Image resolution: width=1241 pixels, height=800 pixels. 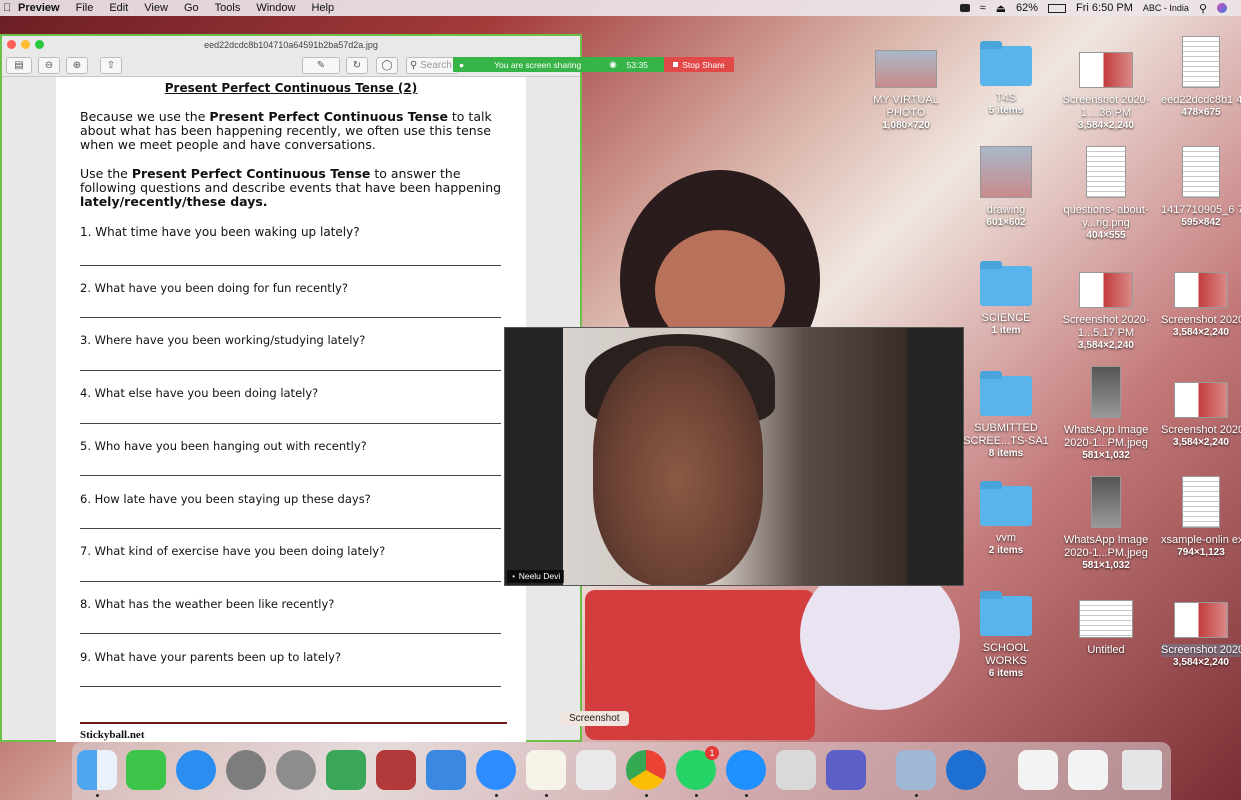 What do you see at coordinates (246, 770) in the screenshot?
I see `system-preferences-icon` at bounding box center [246, 770].